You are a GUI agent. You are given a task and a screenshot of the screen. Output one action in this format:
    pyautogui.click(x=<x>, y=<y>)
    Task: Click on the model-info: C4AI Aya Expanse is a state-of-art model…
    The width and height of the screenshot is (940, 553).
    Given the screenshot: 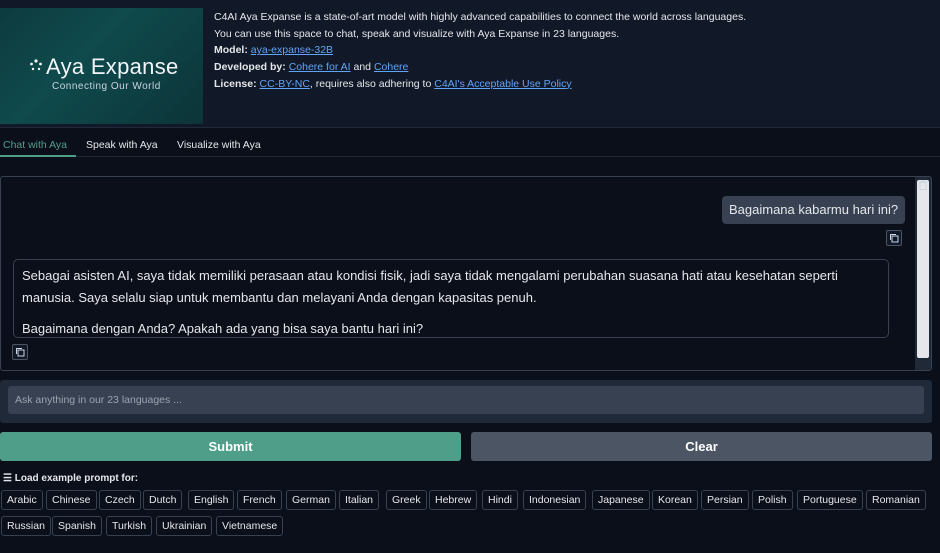 What is the action you would take?
    pyautogui.click(x=574, y=51)
    